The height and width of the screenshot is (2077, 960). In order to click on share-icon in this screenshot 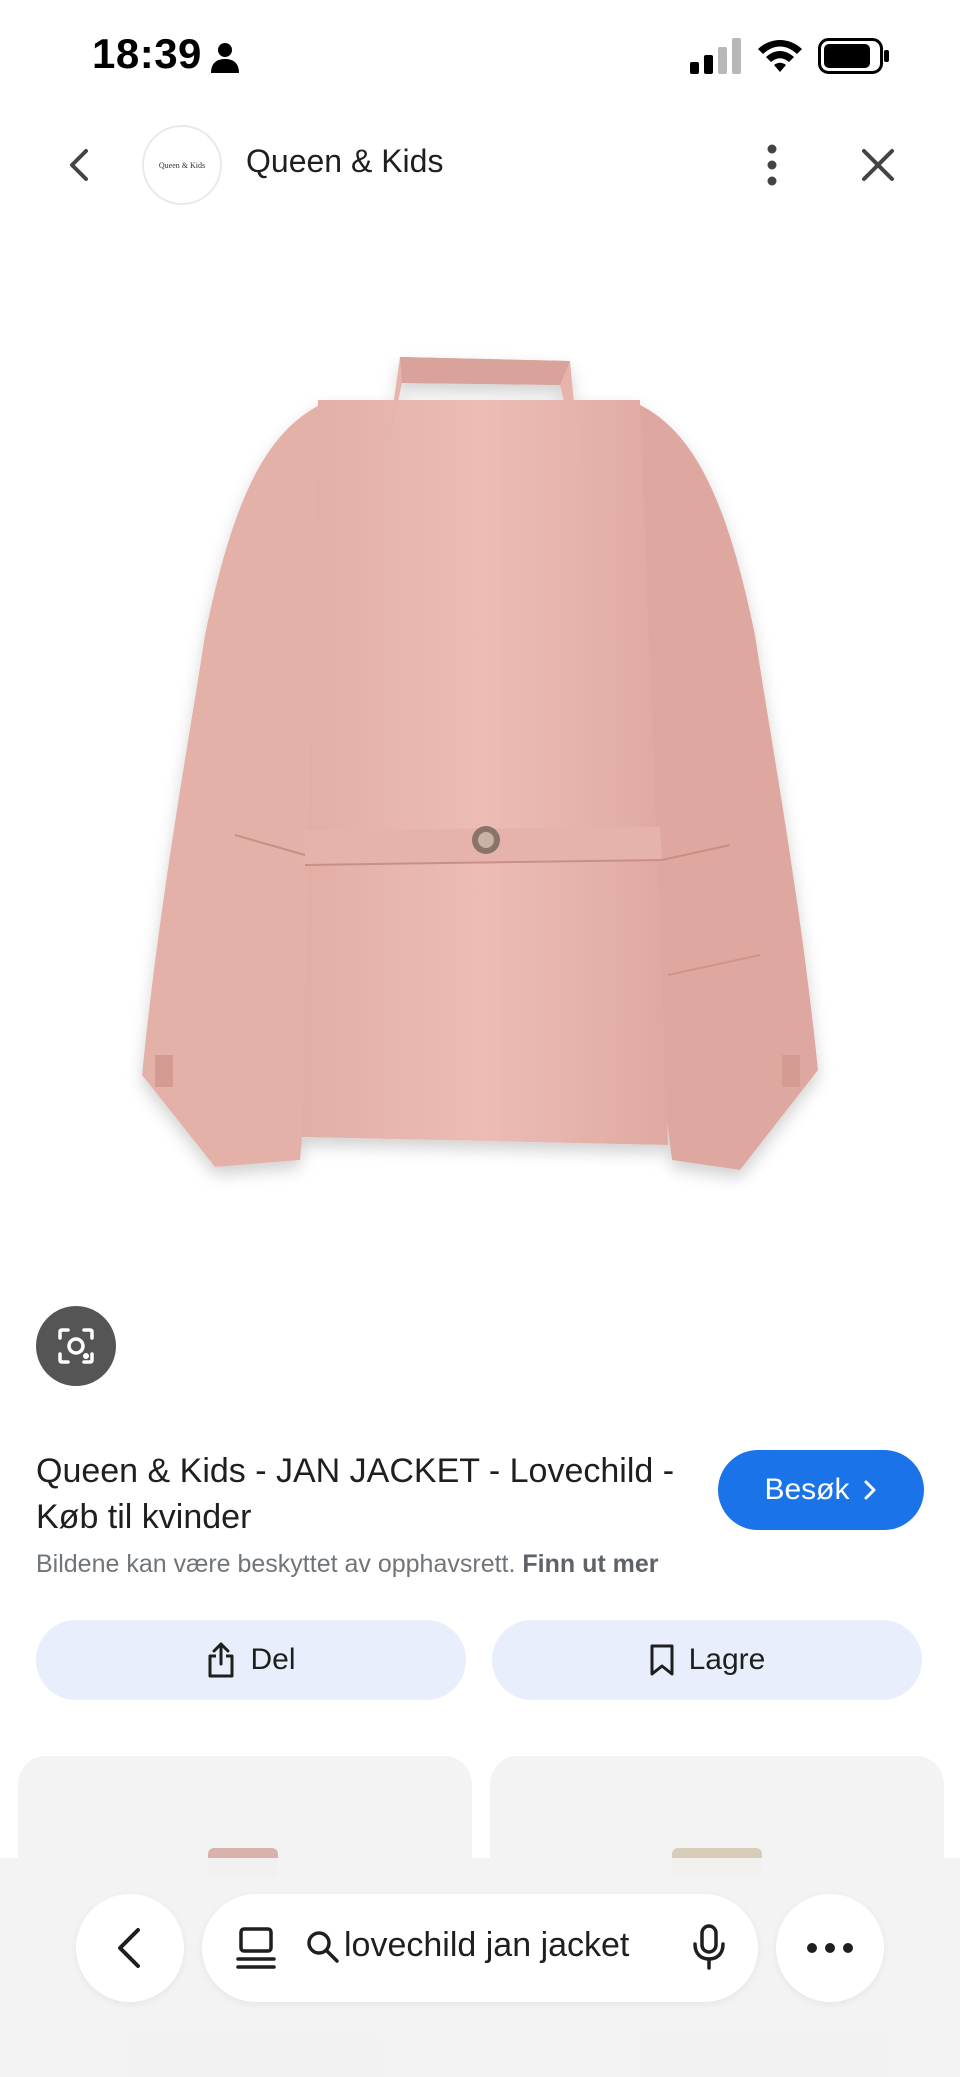, I will do `click(221, 1660)`.